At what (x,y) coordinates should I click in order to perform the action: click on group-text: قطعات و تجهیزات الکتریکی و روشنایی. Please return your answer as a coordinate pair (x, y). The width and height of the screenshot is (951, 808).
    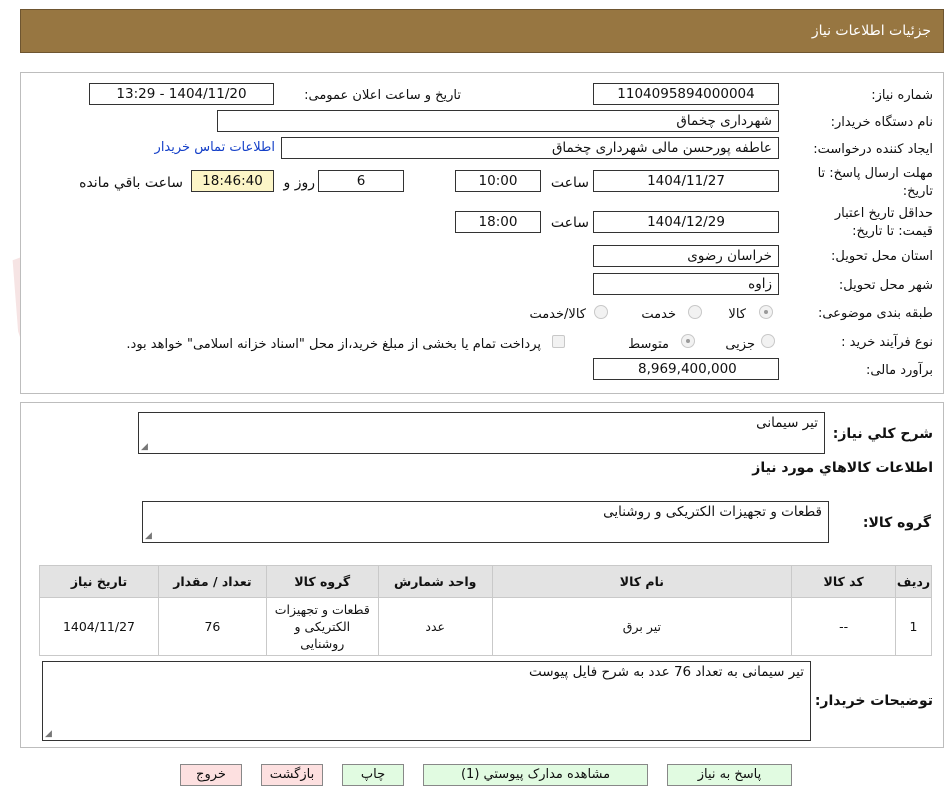
    Looking at the image, I should click on (712, 512).